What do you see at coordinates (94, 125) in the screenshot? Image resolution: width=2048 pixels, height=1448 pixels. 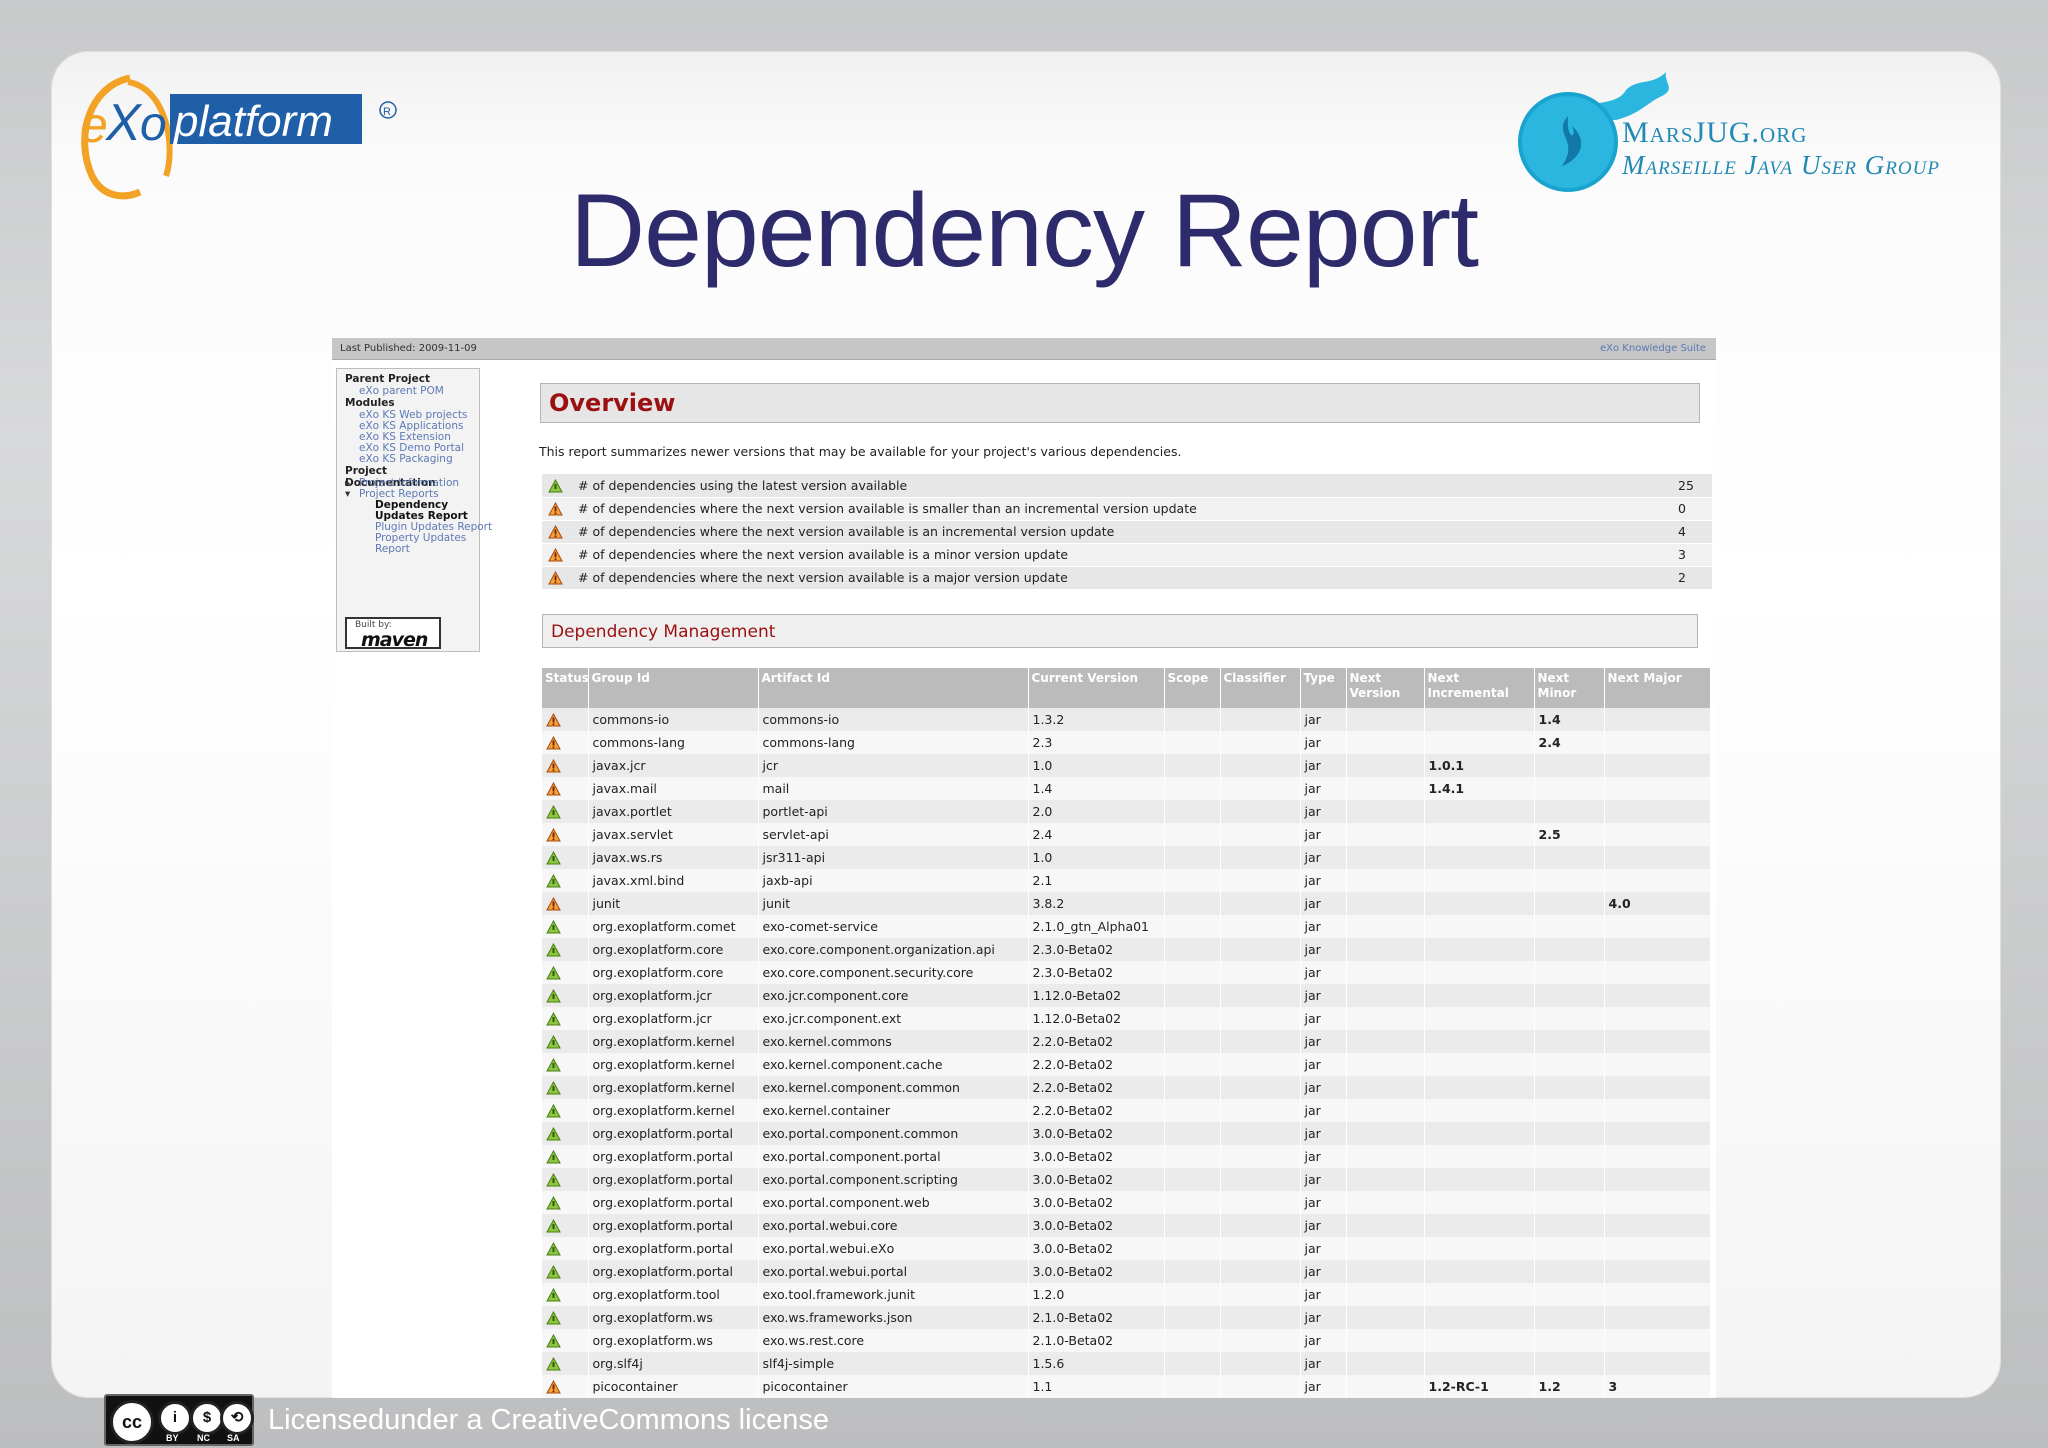 I see `svg-text: e` at bounding box center [94, 125].